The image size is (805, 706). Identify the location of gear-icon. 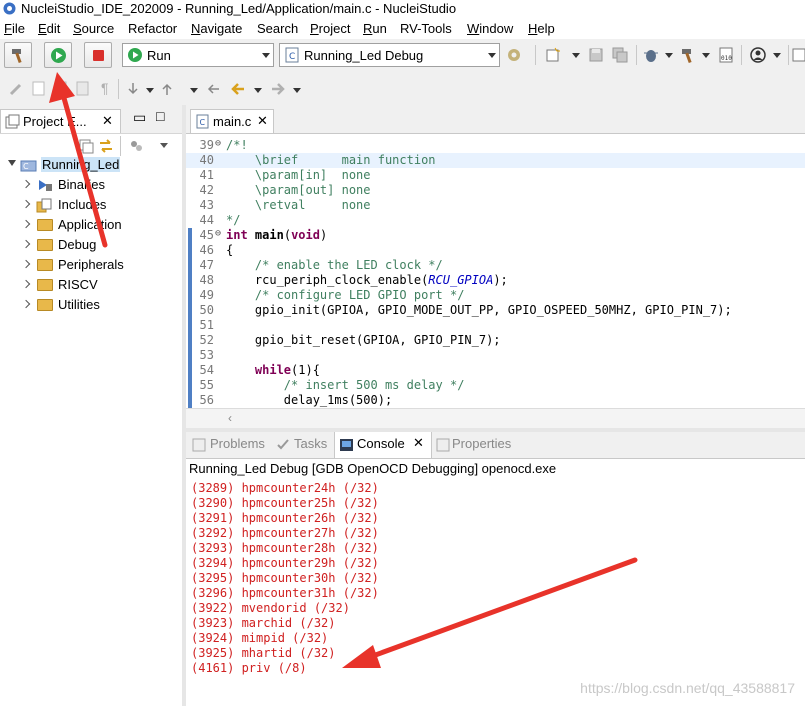
(514, 55).